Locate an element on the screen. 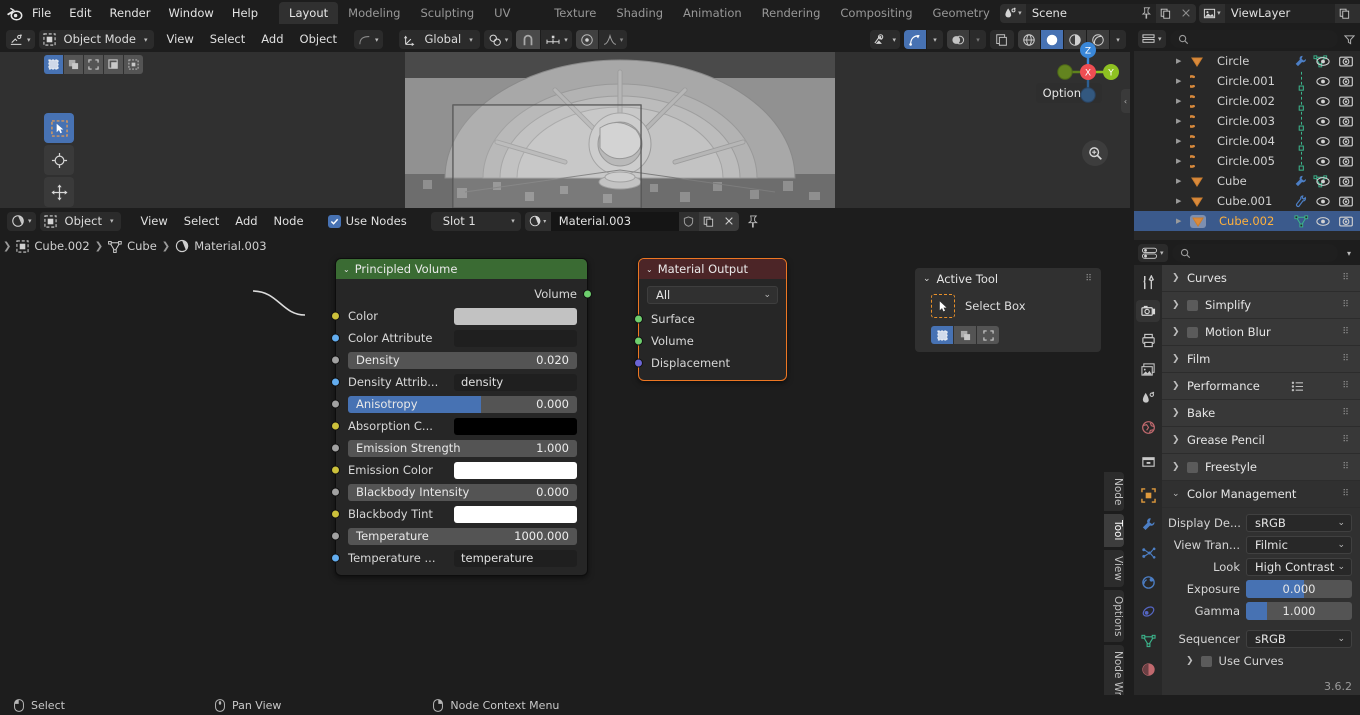 This screenshot has width=1360, height=715. overlay-icon is located at coordinates (958, 39).